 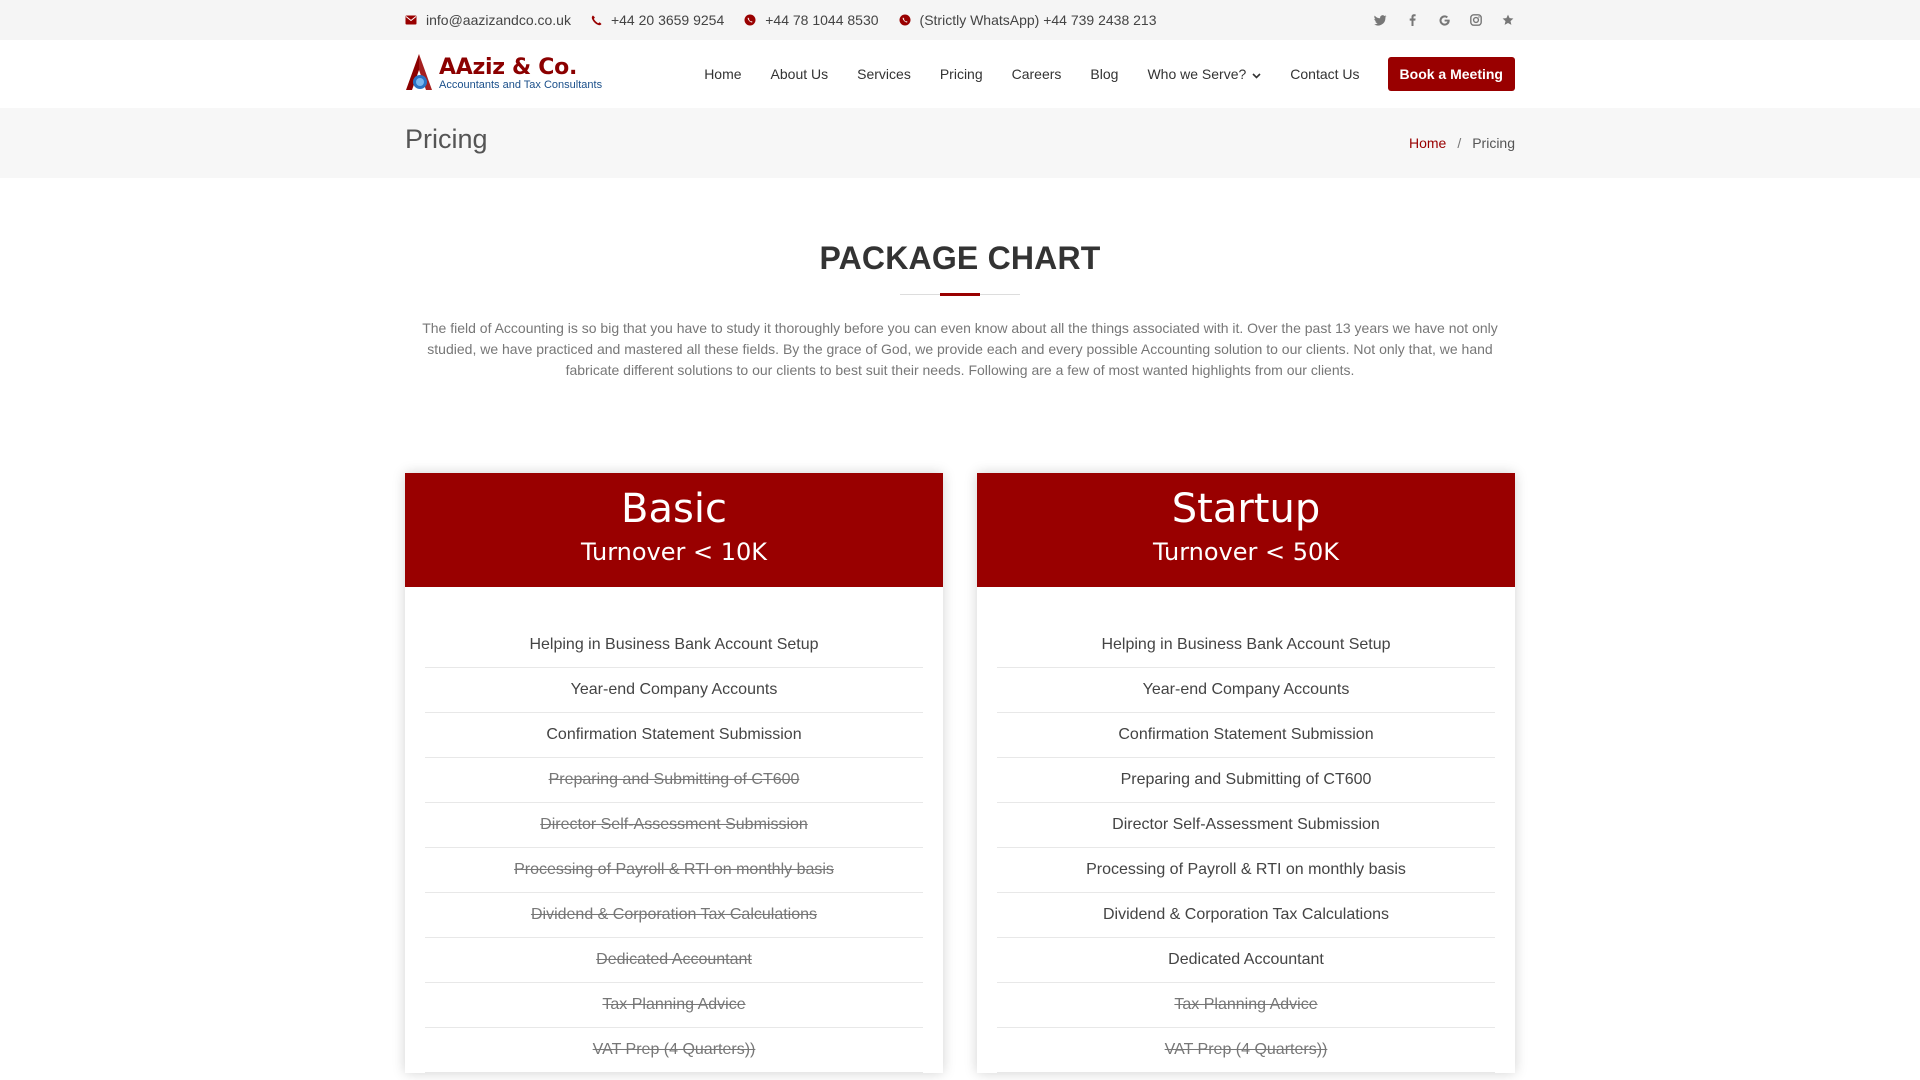 I want to click on phone-link: +44 20 3659 9254, so click(x=657, y=20).